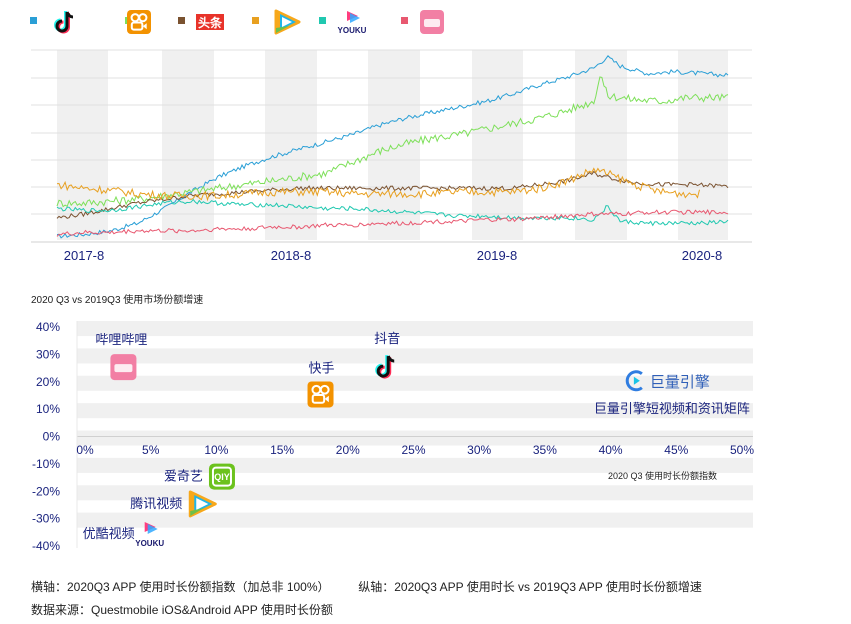 This screenshot has width=851, height=624. What do you see at coordinates (680, 382) in the screenshot?
I see `brand-name: 巨量引擎` at bounding box center [680, 382].